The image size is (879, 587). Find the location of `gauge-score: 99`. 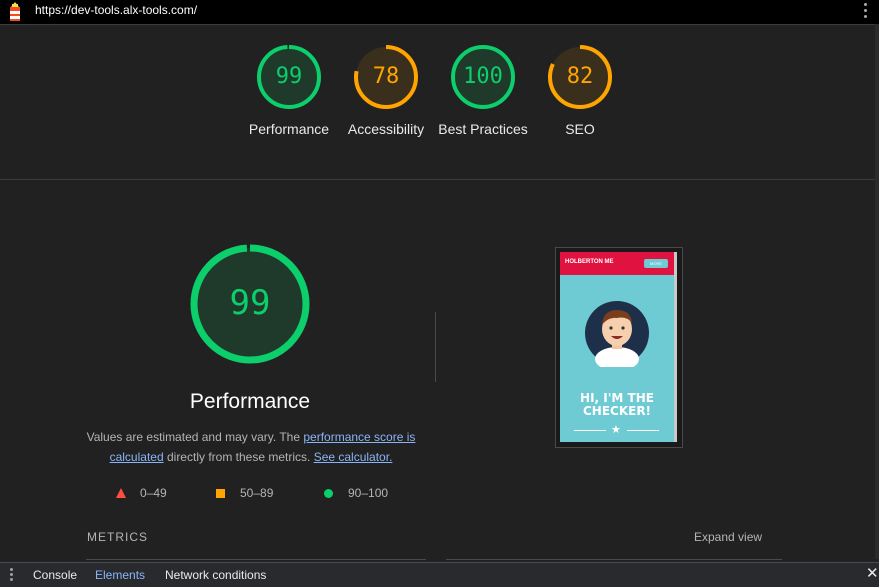

gauge-score: 99 is located at coordinates (289, 76).